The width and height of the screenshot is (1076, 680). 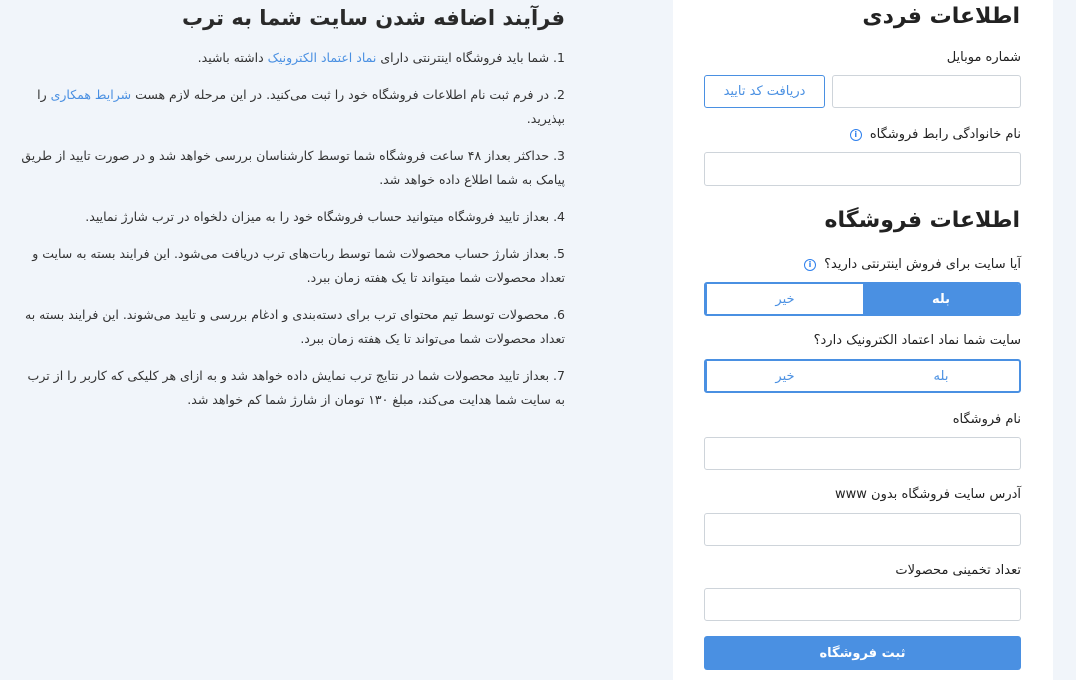 I want to click on site-address-label: آدرس سایت فروشگاه بدون www, so click(x=928, y=494).